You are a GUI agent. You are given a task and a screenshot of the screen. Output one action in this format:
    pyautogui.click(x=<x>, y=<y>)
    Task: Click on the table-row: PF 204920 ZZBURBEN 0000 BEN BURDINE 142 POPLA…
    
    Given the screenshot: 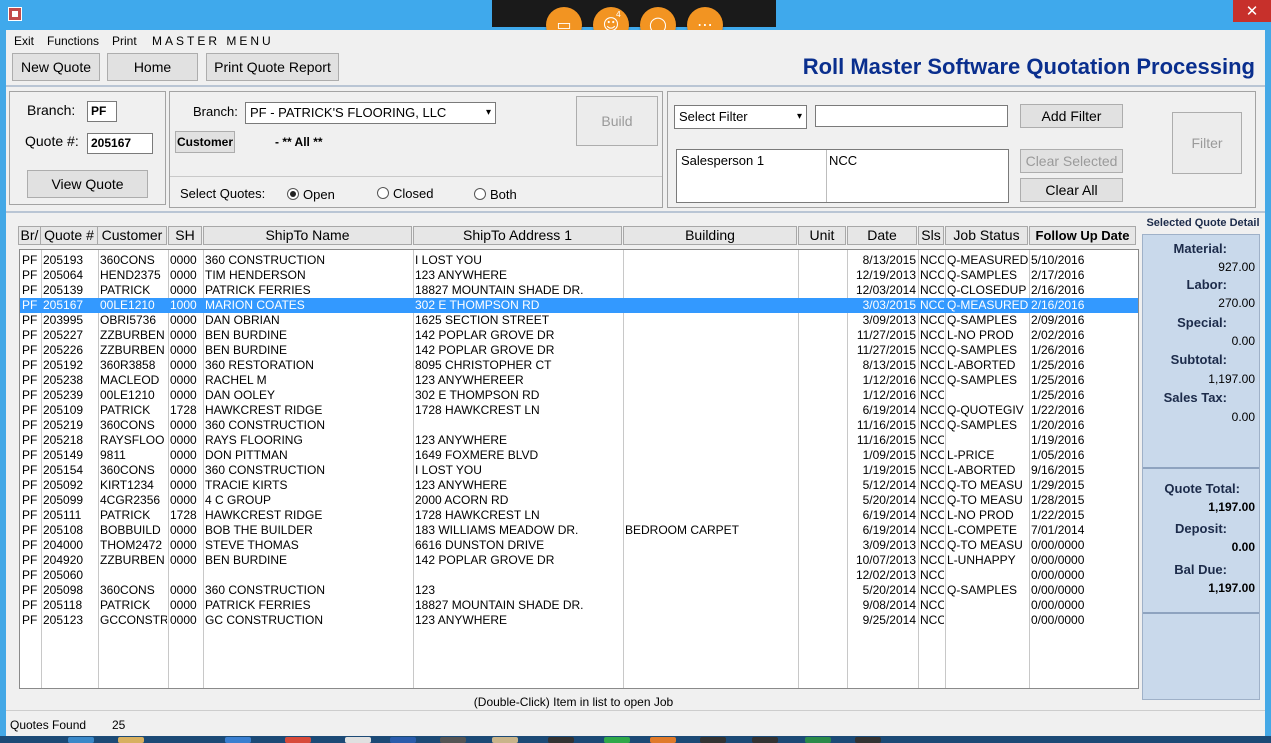 What is the action you would take?
    pyautogui.click(x=579, y=560)
    